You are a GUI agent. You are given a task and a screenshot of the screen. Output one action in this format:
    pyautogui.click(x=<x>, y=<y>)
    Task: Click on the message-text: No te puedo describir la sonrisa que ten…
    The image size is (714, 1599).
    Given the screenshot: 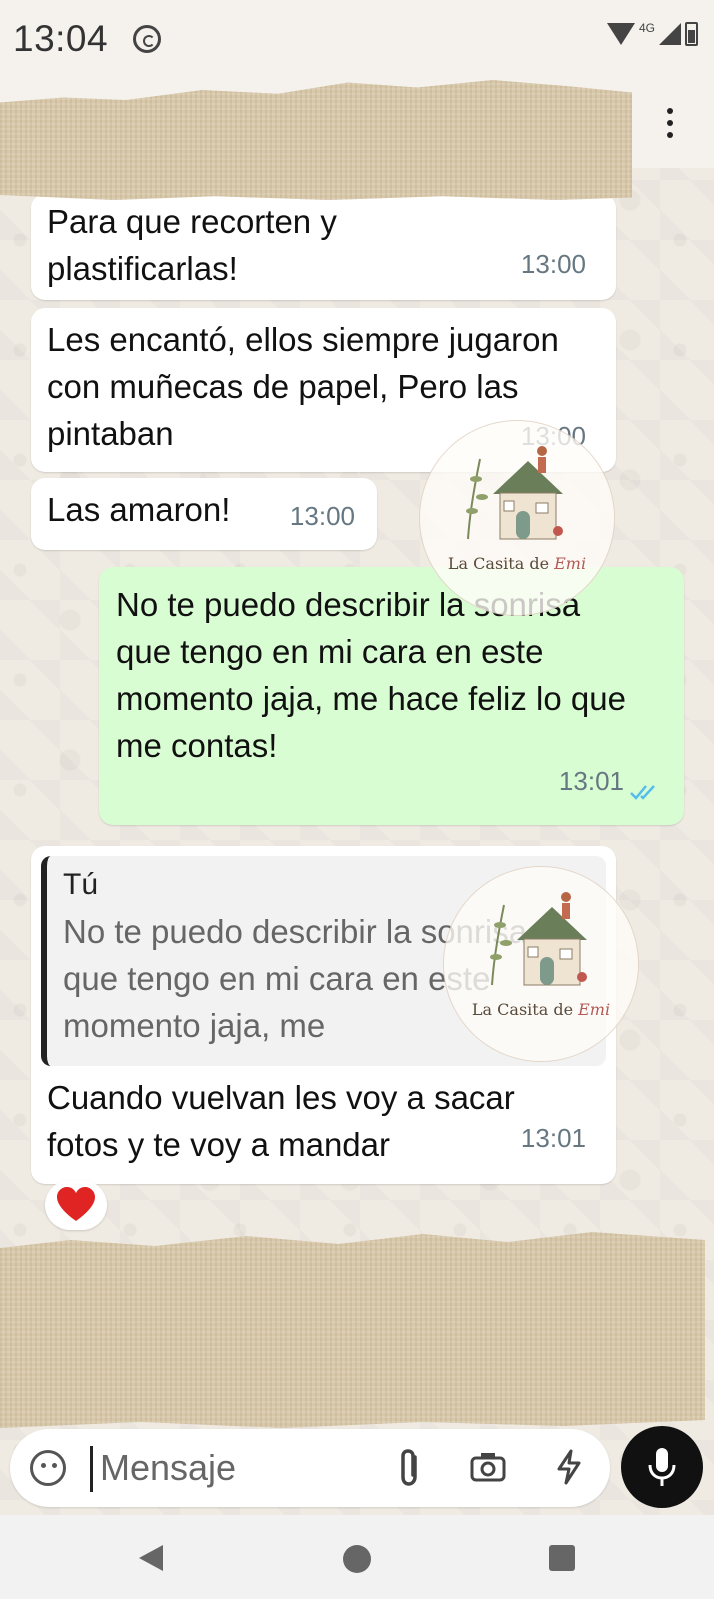 What is the action you would take?
    pyautogui.click(x=371, y=675)
    